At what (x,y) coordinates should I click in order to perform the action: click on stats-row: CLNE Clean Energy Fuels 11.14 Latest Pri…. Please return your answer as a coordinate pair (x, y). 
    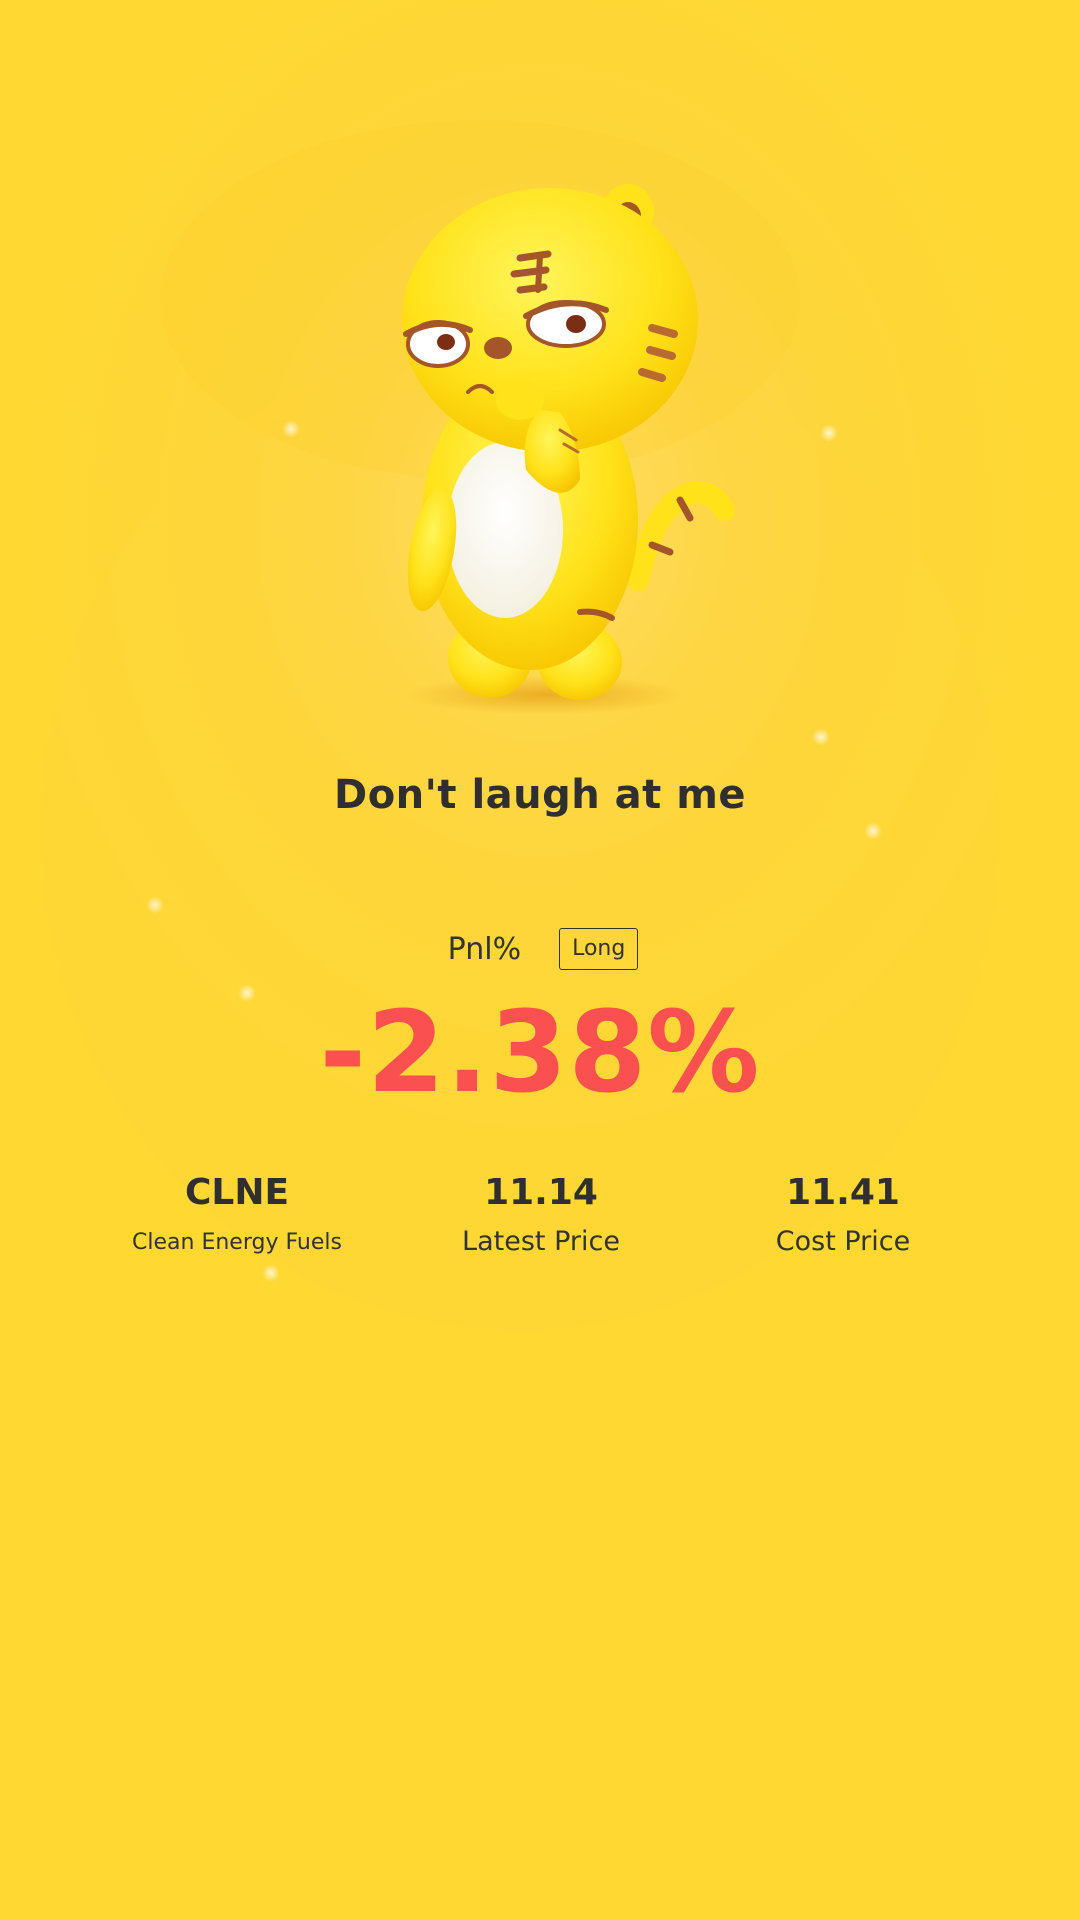
    Looking at the image, I should click on (540, 1223).